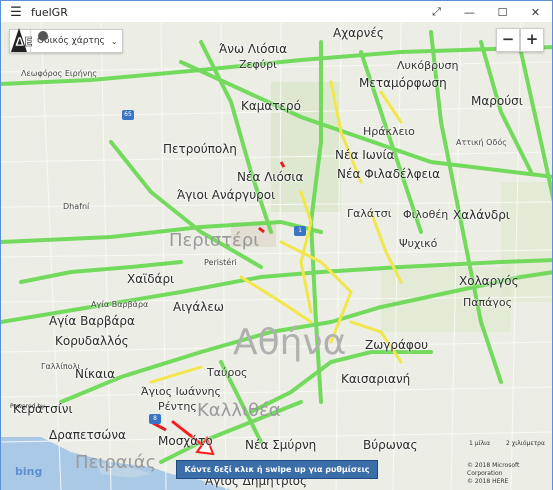 Image resolution: width=553 pixels, height=490 pixels. Describe the element at coordinates (227, 372) in the screenshot. I see `place-label: Ταύρος` at that location.